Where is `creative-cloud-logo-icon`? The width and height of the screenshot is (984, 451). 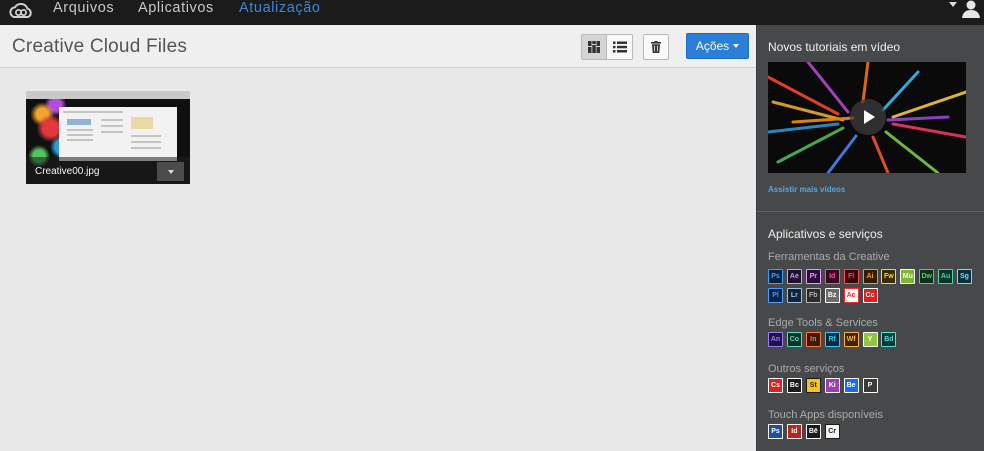 creative-cloud-logo-icon is located at coordinates (21, 12).